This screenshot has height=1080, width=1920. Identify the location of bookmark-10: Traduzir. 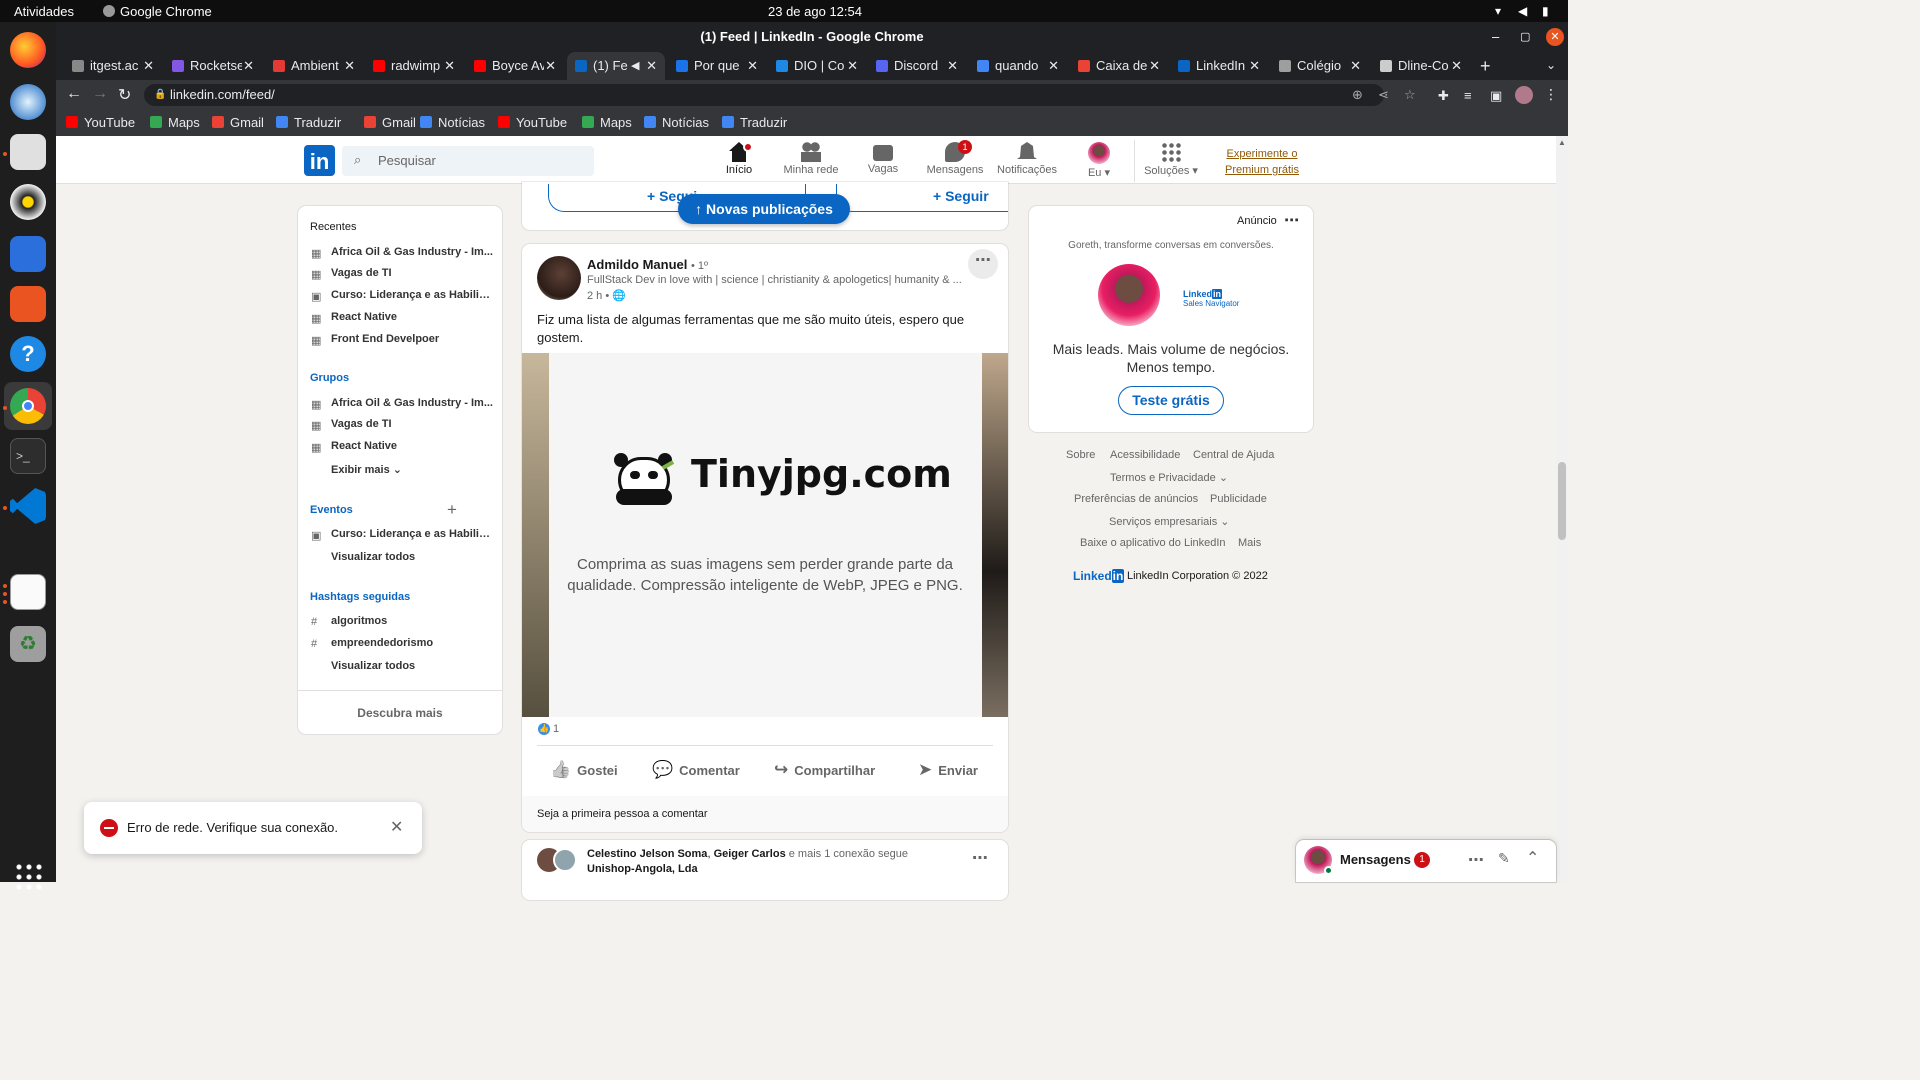
(754, 122).